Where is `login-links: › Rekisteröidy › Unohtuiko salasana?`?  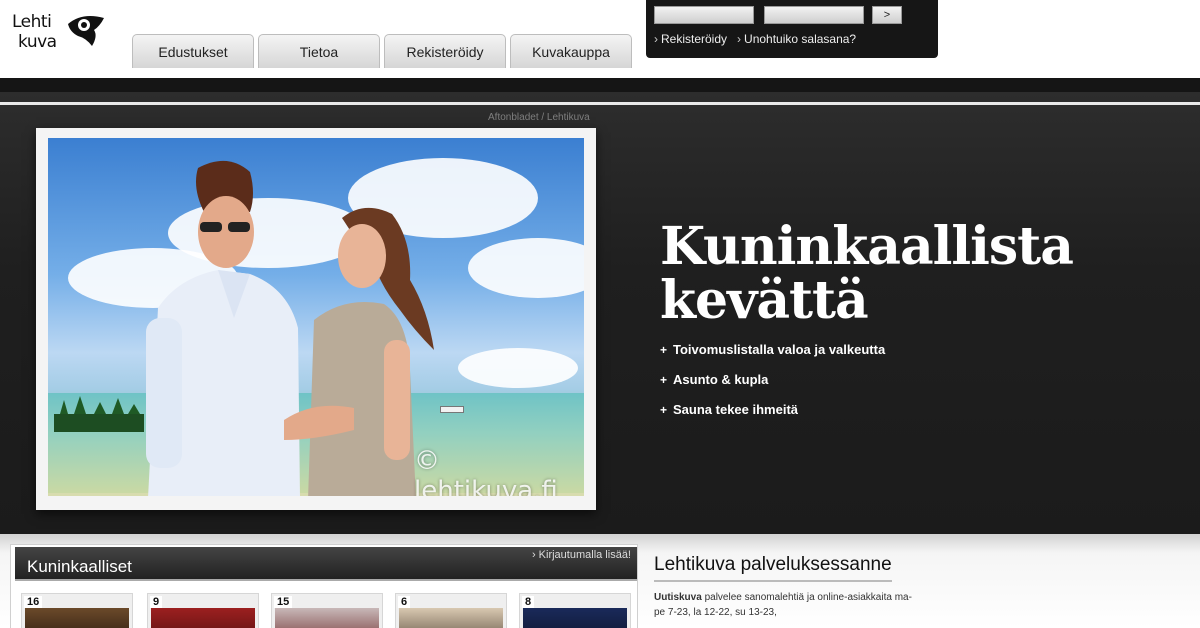
login-links: › Rekisteröidy › Unohtuiko salasana? is located at coordinates (755, 39).